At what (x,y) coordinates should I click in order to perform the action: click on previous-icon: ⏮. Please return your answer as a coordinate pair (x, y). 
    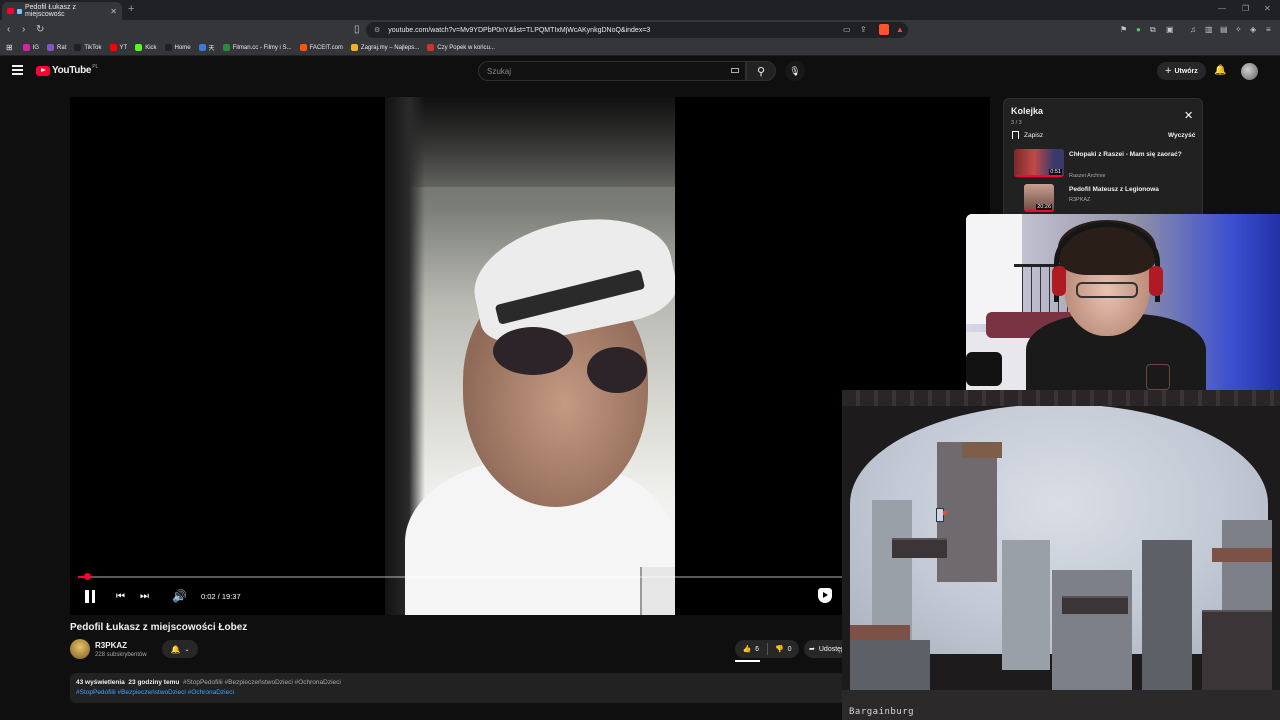
    Looking at the image, I should click on (120, 596).